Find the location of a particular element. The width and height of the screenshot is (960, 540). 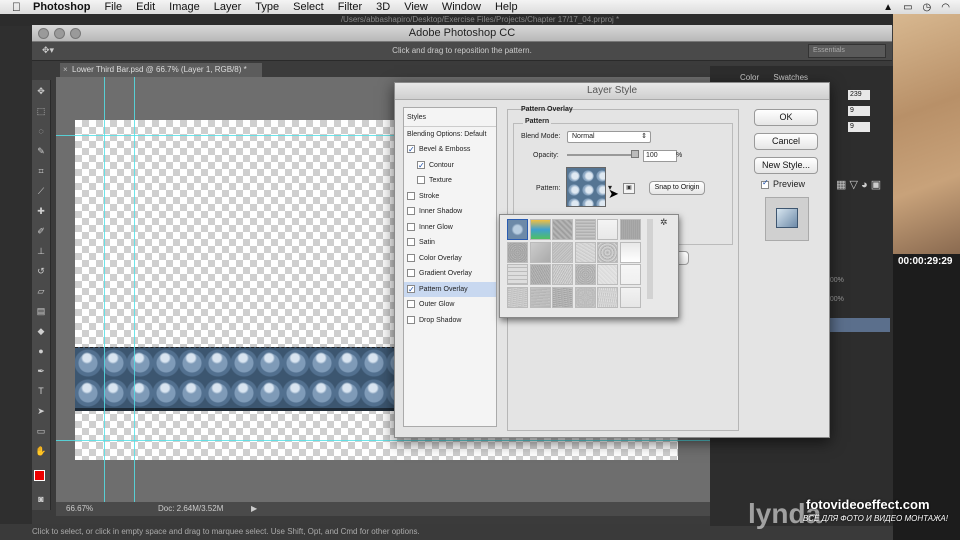

quick-mask-icon: ◙ is located at coordinates (41, 499).